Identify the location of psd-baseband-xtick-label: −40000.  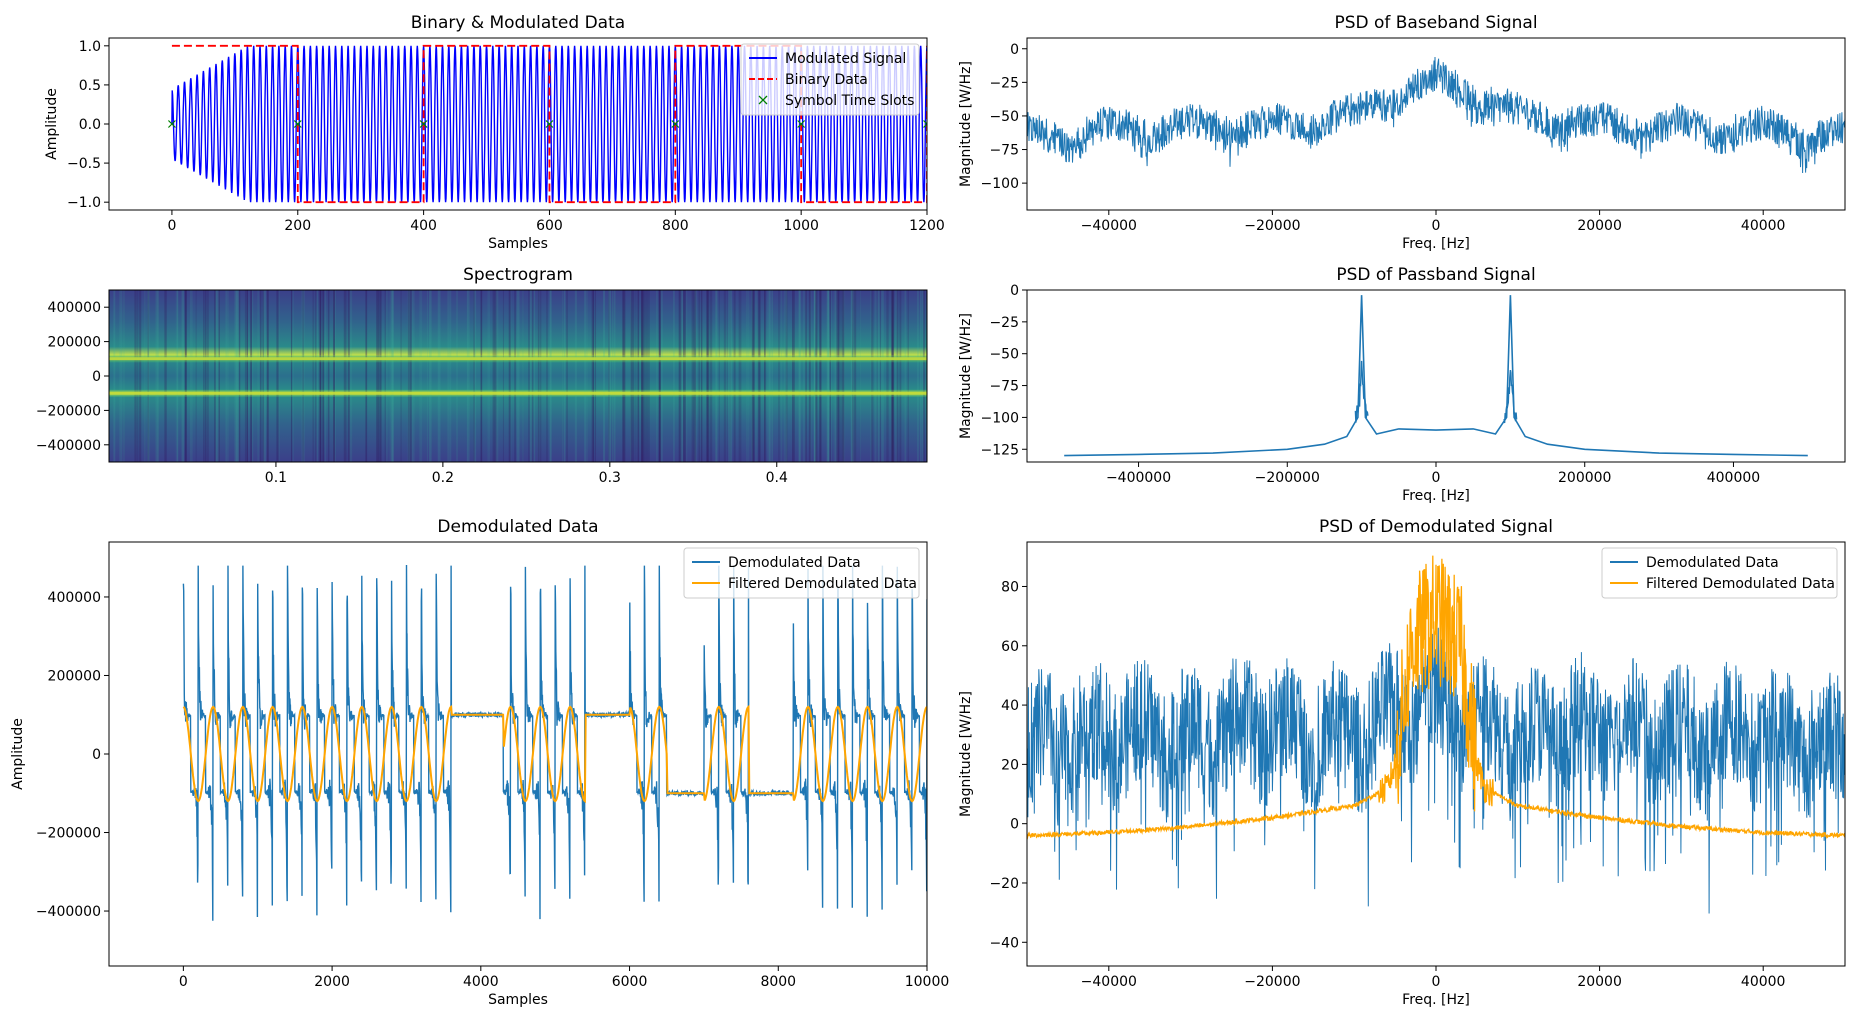
(1109, 226).